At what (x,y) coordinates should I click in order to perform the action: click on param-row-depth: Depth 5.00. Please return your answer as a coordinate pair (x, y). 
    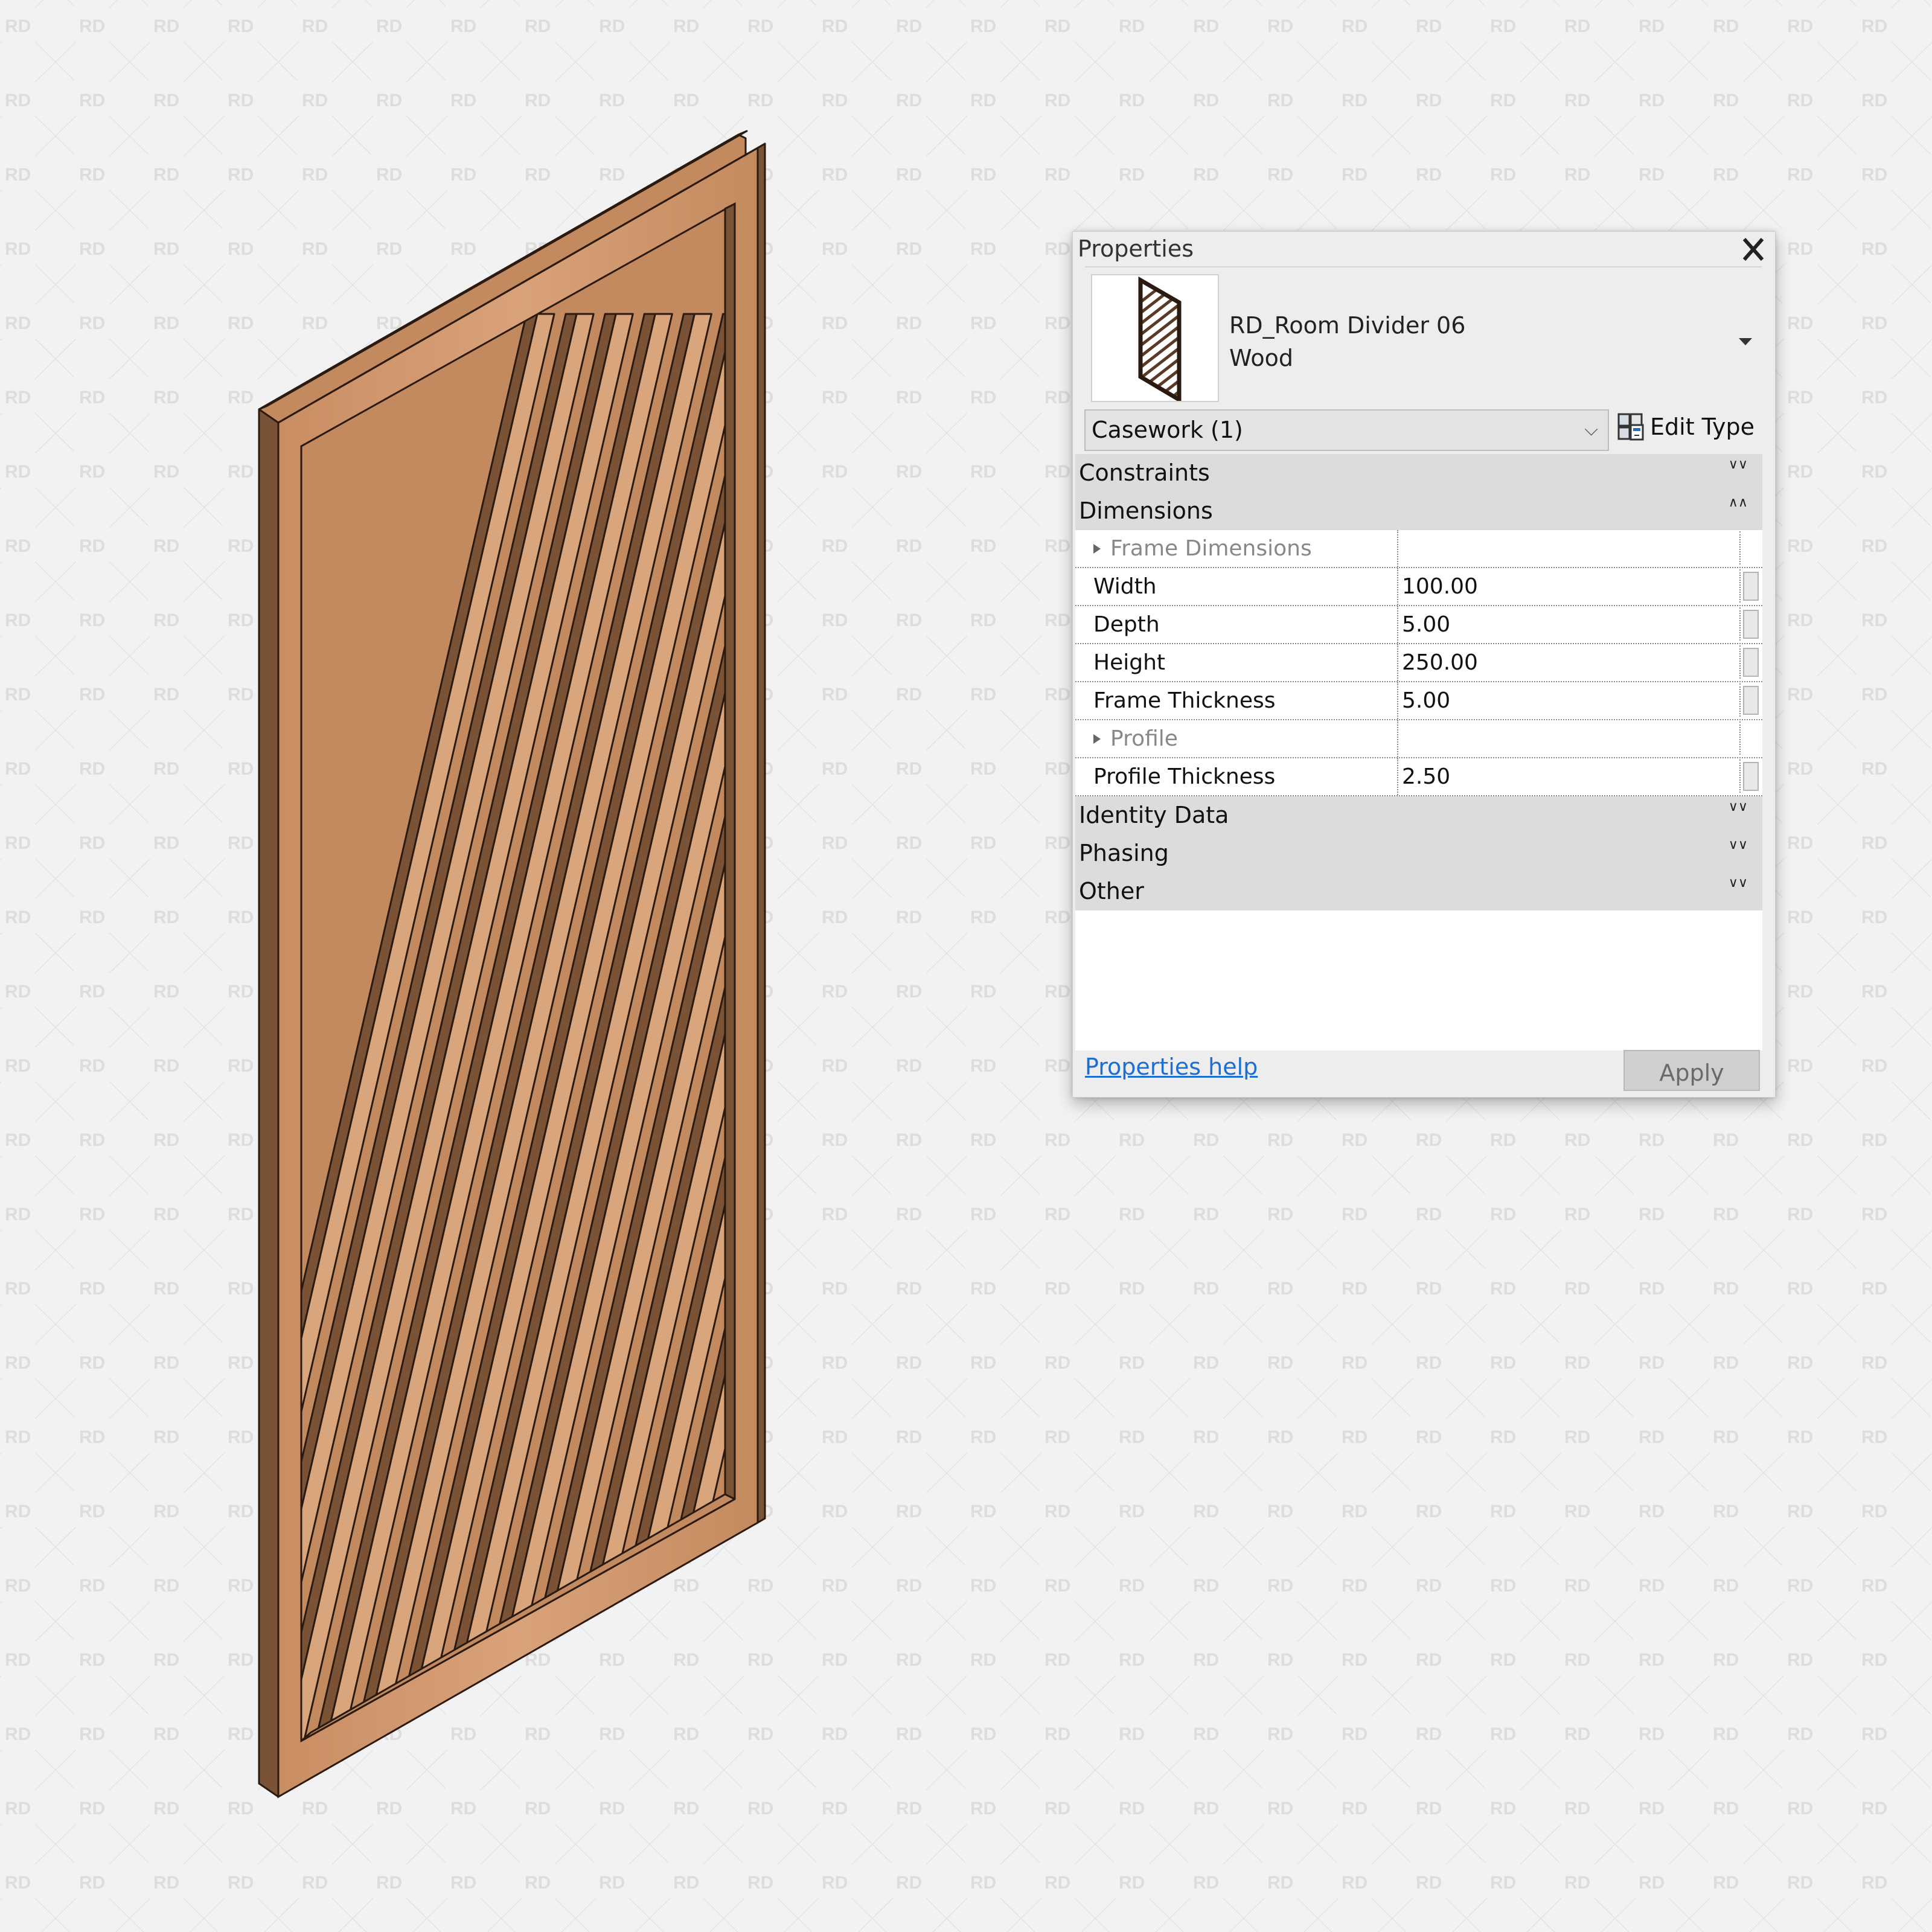
    Looking at the image, I should click on (1418, 625).